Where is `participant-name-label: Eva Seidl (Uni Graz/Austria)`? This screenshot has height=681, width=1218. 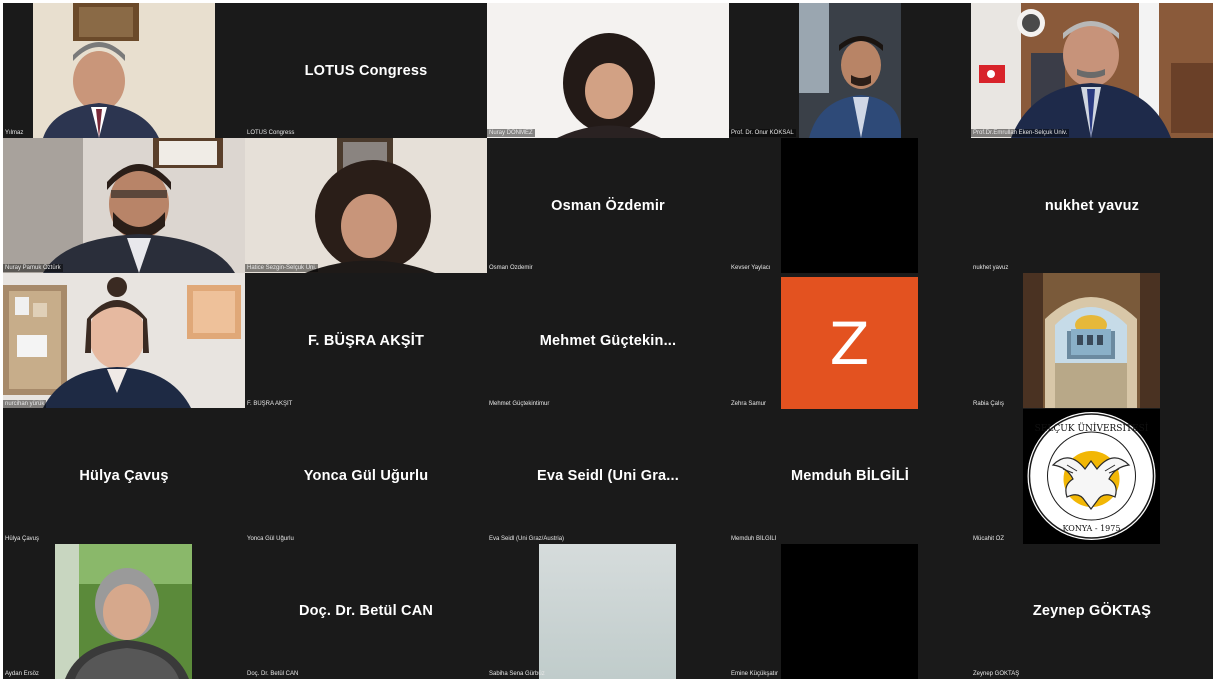
participant-name-label: Eva Seidl (Uni Graz/Austria) is located at coordinates (527, 538).